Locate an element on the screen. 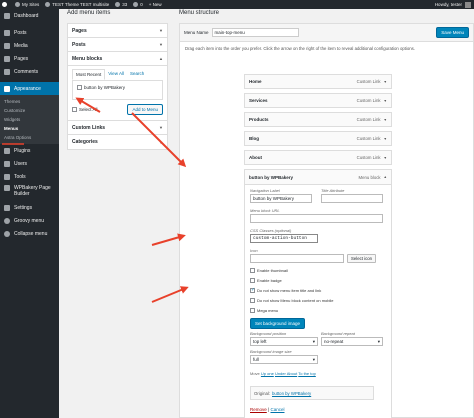 The width and height of the screenshot is (474, 418). mega-menu-checkbox is located at coordinates (252, 310).